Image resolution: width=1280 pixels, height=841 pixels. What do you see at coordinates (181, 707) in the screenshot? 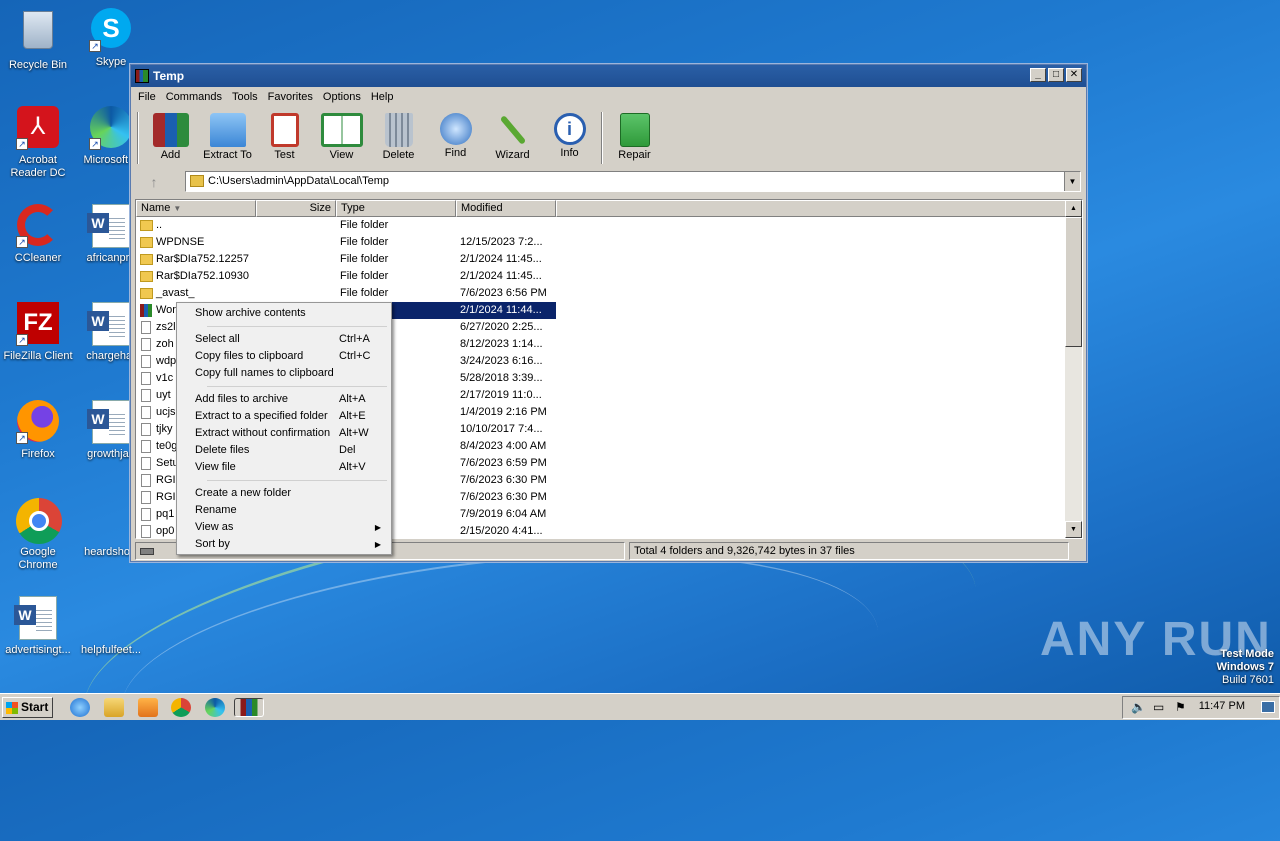
I see `chrome-icon` at bounding box center [181, 707].